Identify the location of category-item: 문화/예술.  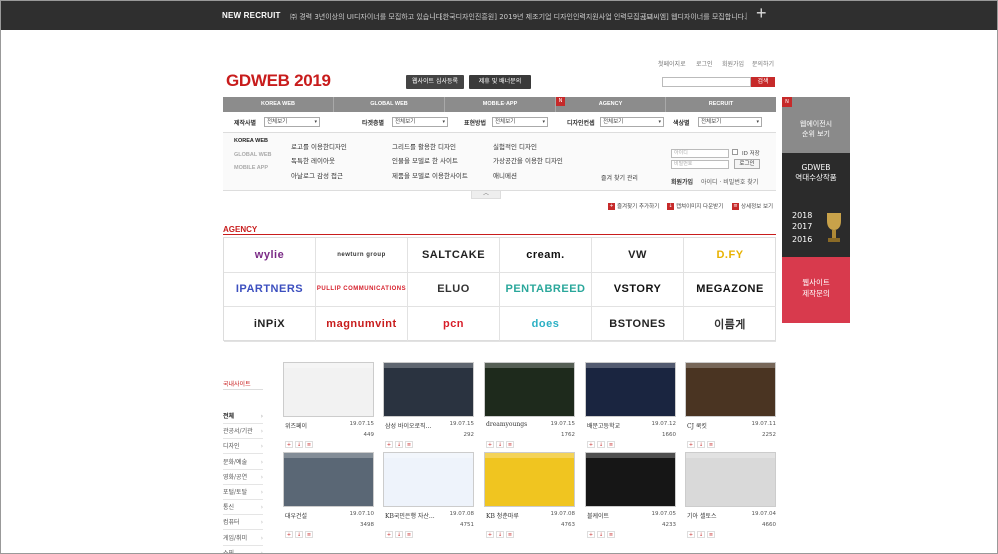
(243, 462).